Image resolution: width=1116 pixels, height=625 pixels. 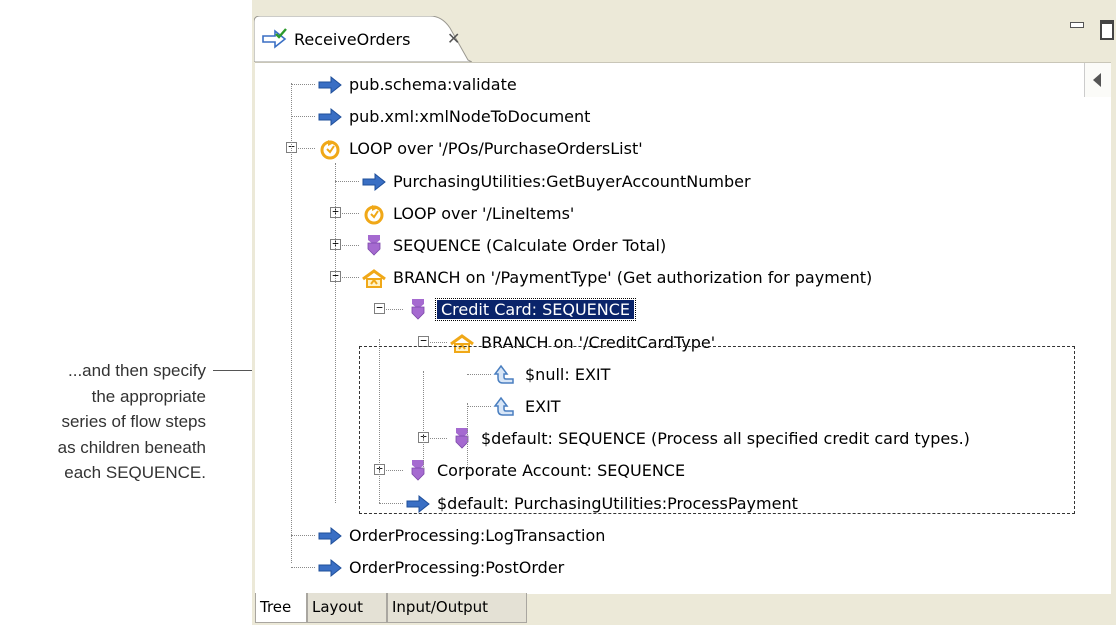 I want to click on callout-line-1: ...and then specify, so click(x=137, y=370).